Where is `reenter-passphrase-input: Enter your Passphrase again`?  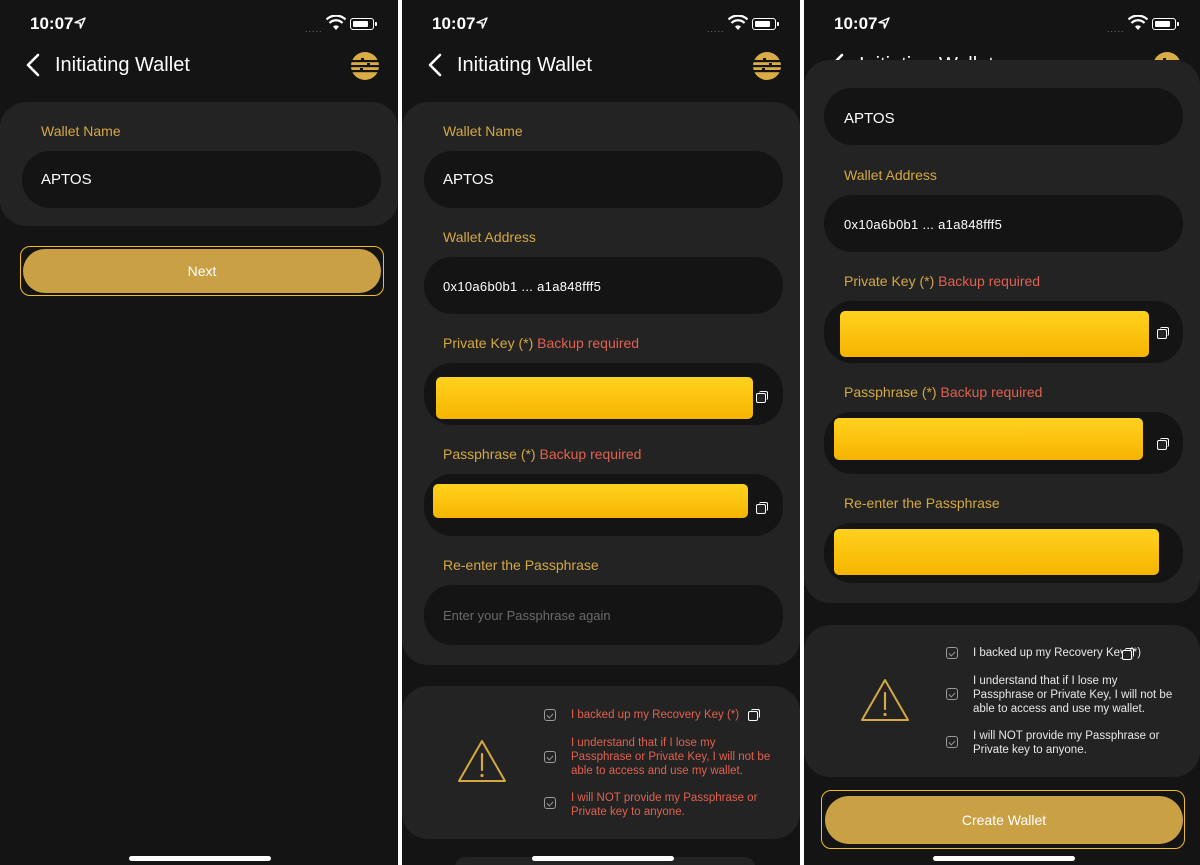
reenter-passphrase-input: Enter your Passphrase again is located at coordinates (603, 615).